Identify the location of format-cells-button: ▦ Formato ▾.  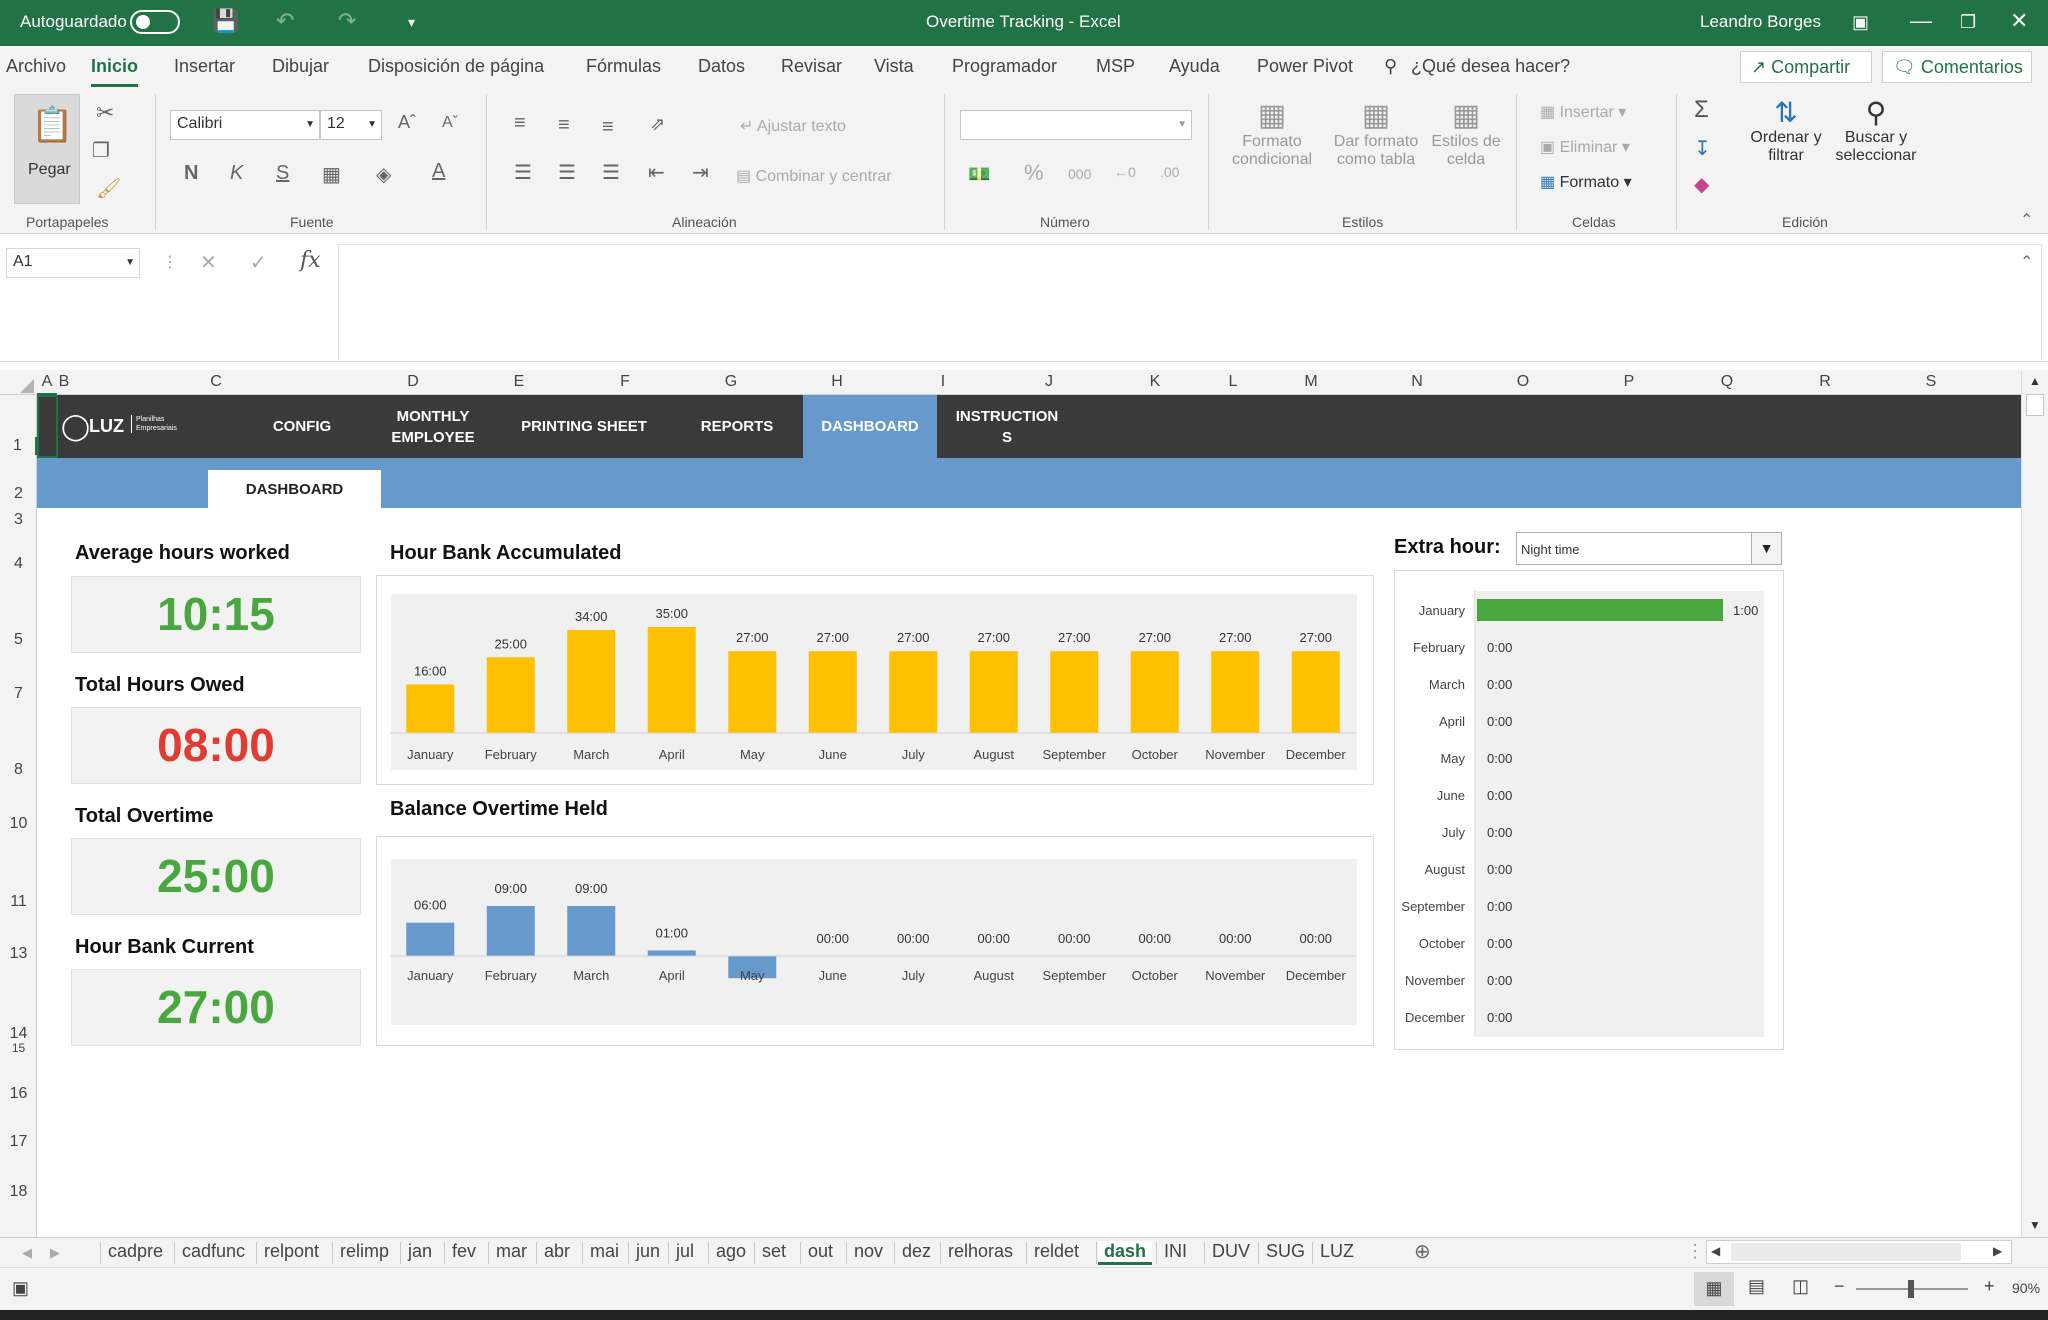
(1586, 182).